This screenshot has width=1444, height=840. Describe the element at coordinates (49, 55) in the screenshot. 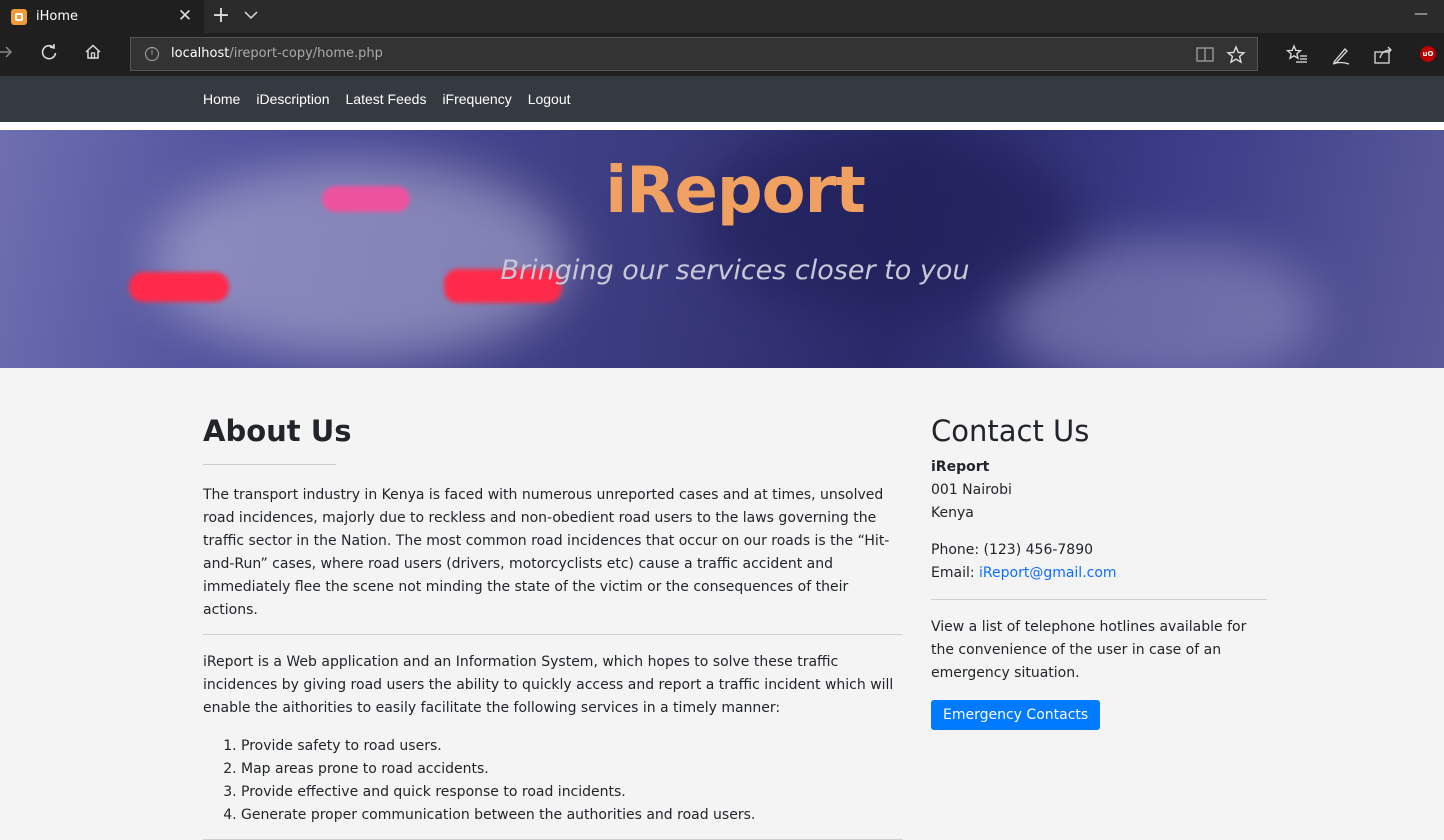

I see `refresh-icon` at that location.